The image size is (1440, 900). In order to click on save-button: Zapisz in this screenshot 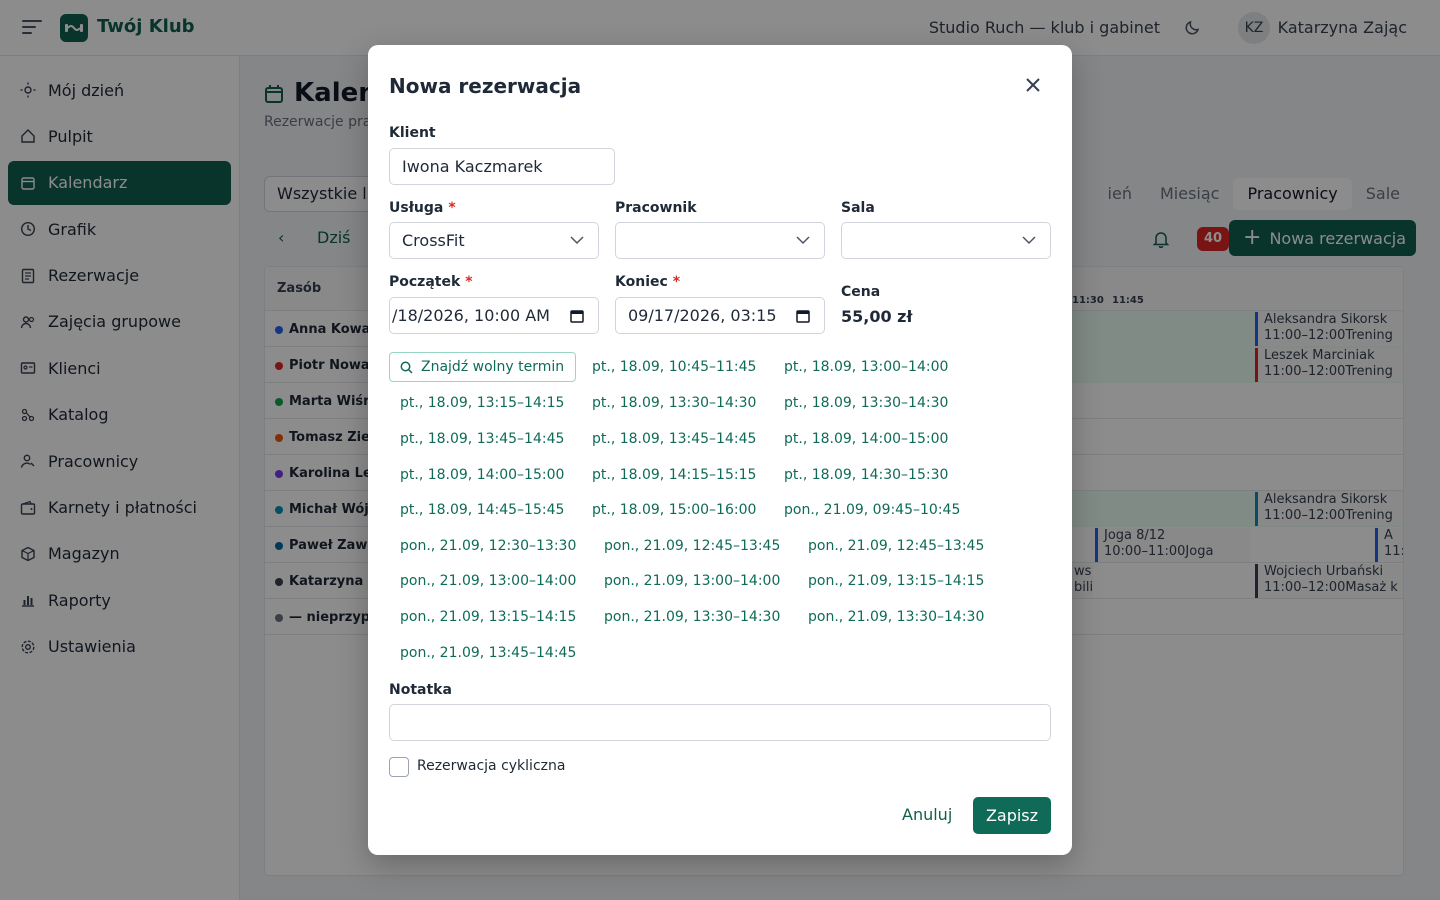, I will do `click(1012, 815)`.